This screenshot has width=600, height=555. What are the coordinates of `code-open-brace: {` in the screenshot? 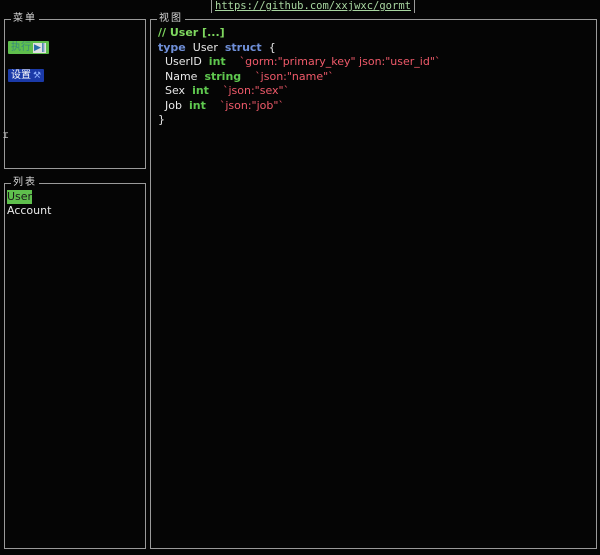 It's located at (272, 47).